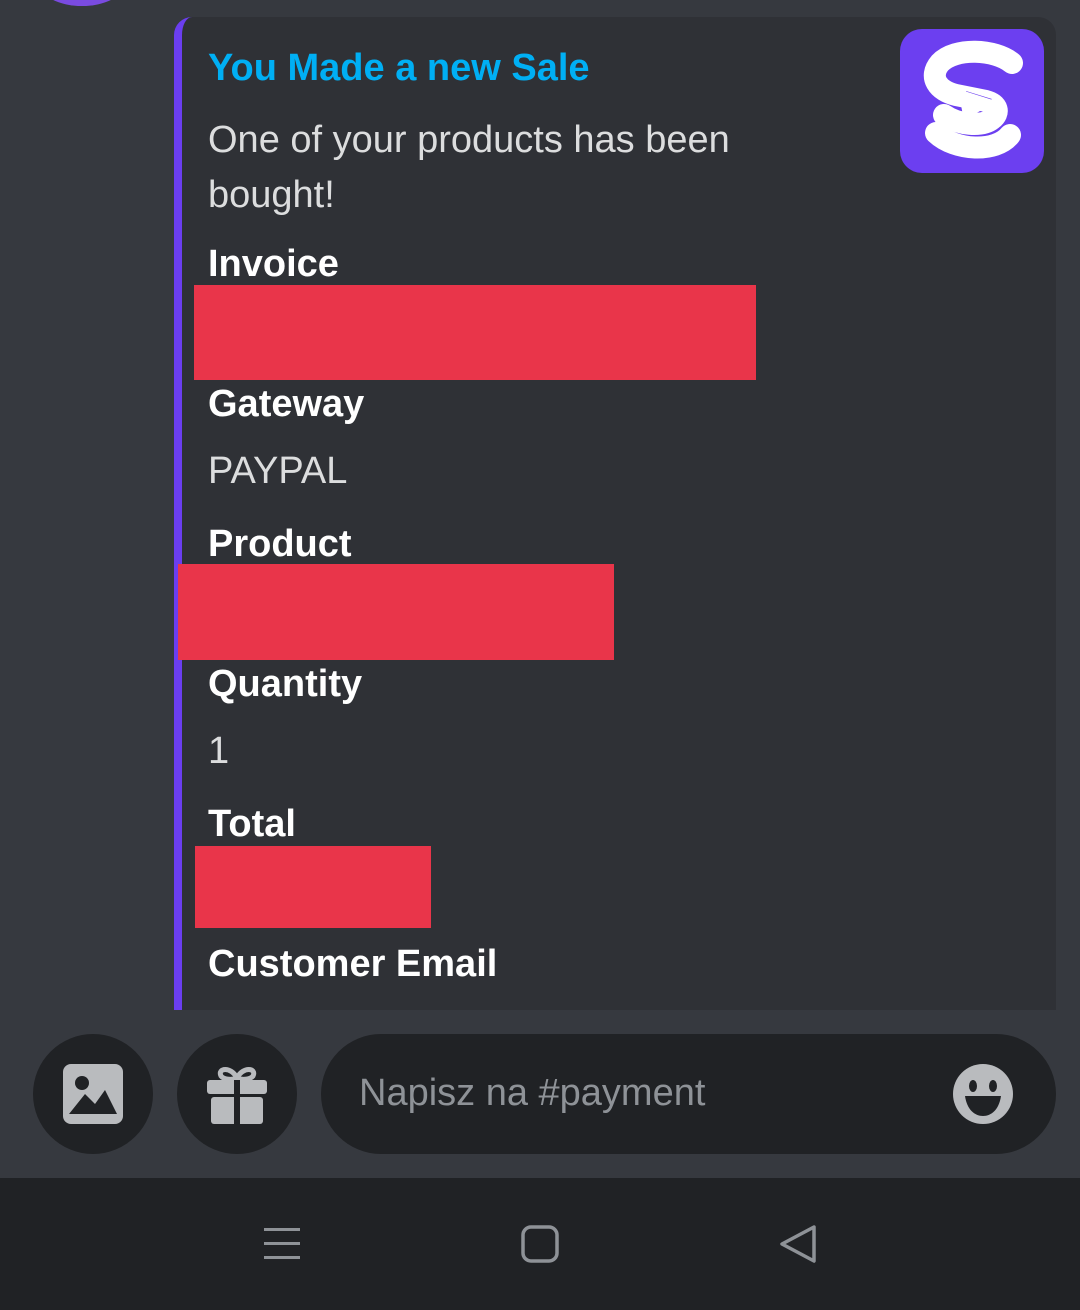  I want to click on home-square-icon, so click(540, 1244).